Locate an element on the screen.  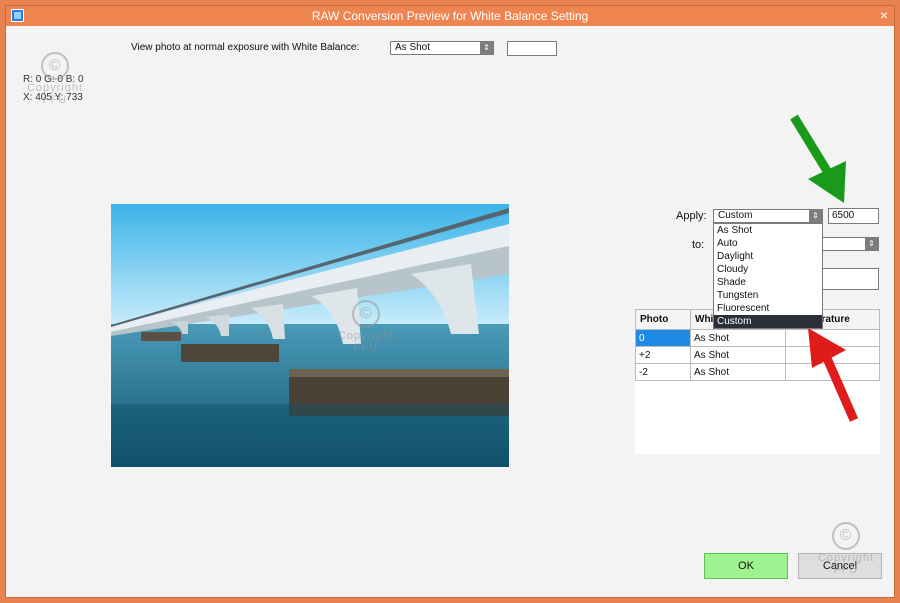
to-label: to: is located at coordinates (698, 245).